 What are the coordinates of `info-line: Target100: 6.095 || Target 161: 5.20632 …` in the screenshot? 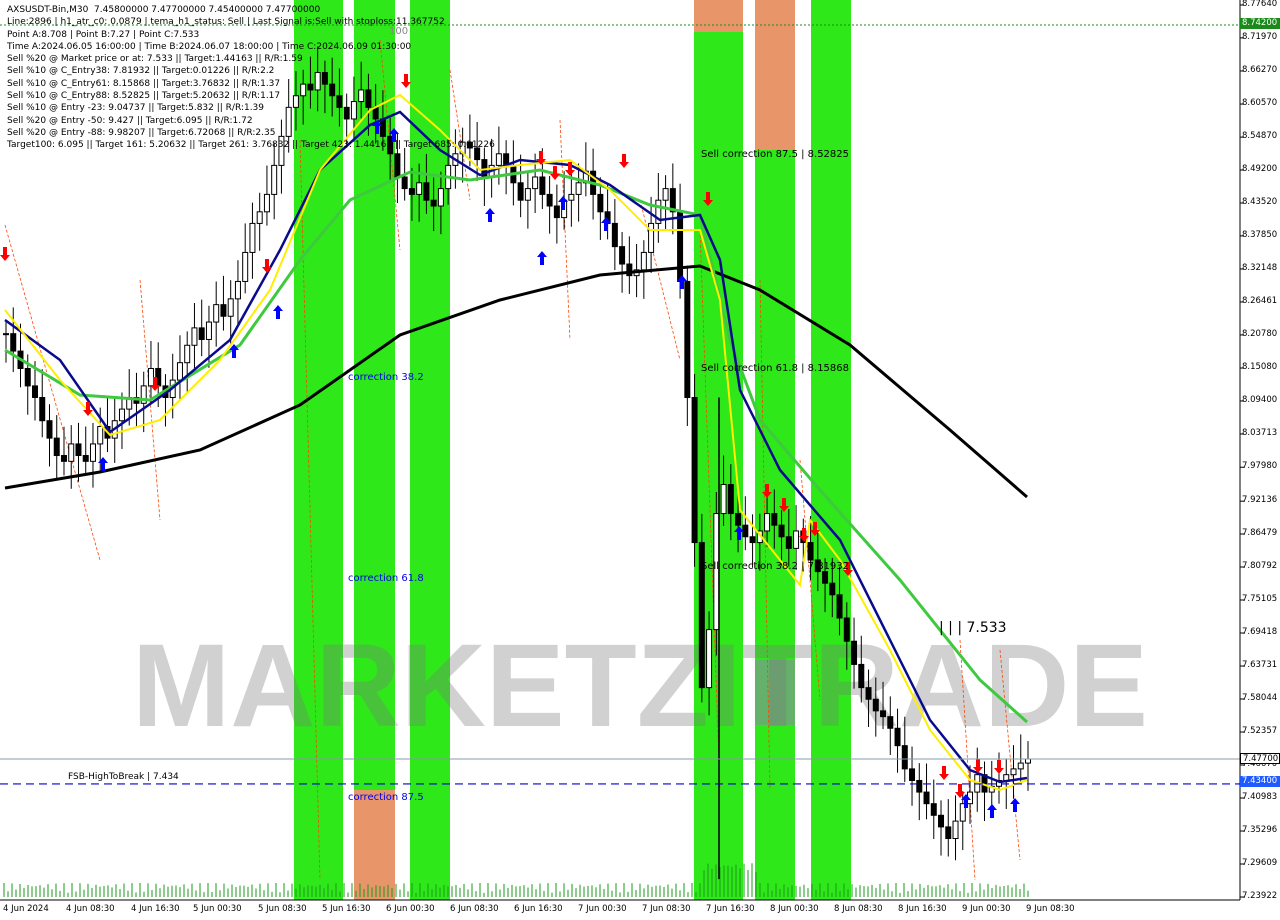 It's located at (251, 145).